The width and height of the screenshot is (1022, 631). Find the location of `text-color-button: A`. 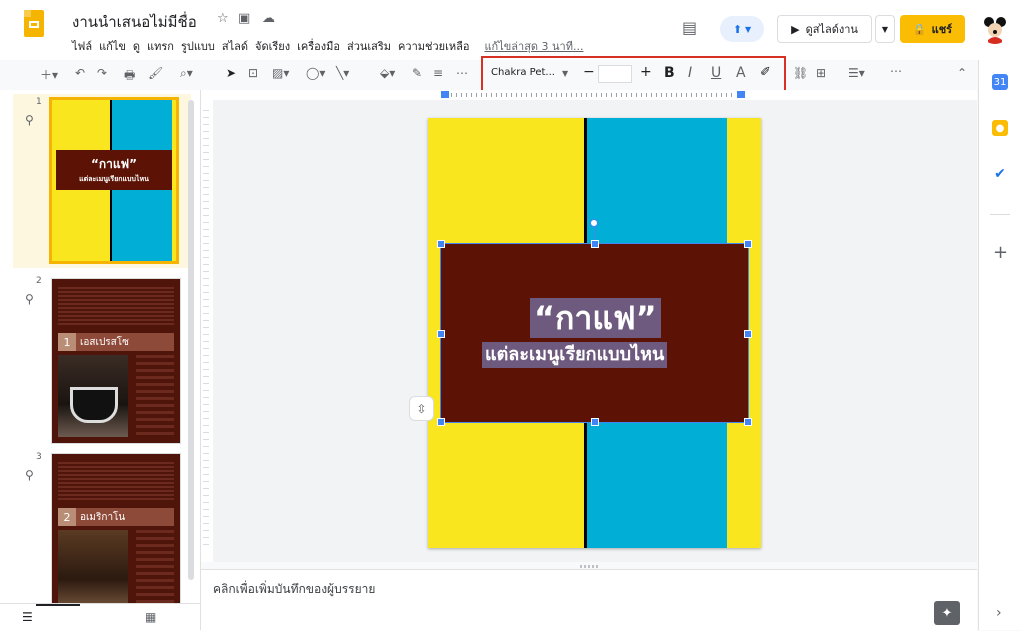

text-color-button: A is located at coordinates (741, 73).